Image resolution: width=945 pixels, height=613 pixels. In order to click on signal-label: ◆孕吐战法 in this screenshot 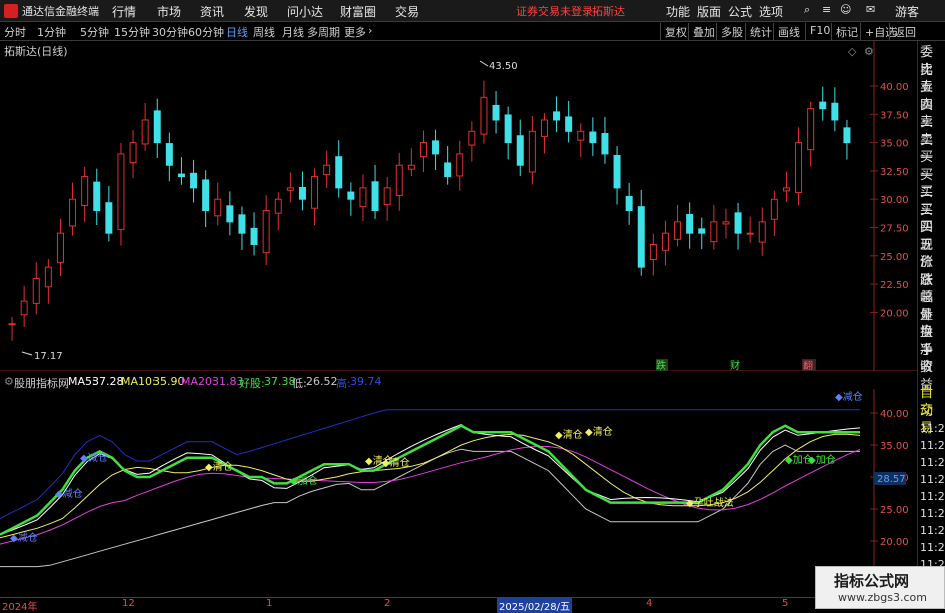, I will do `click(710, 502)`.